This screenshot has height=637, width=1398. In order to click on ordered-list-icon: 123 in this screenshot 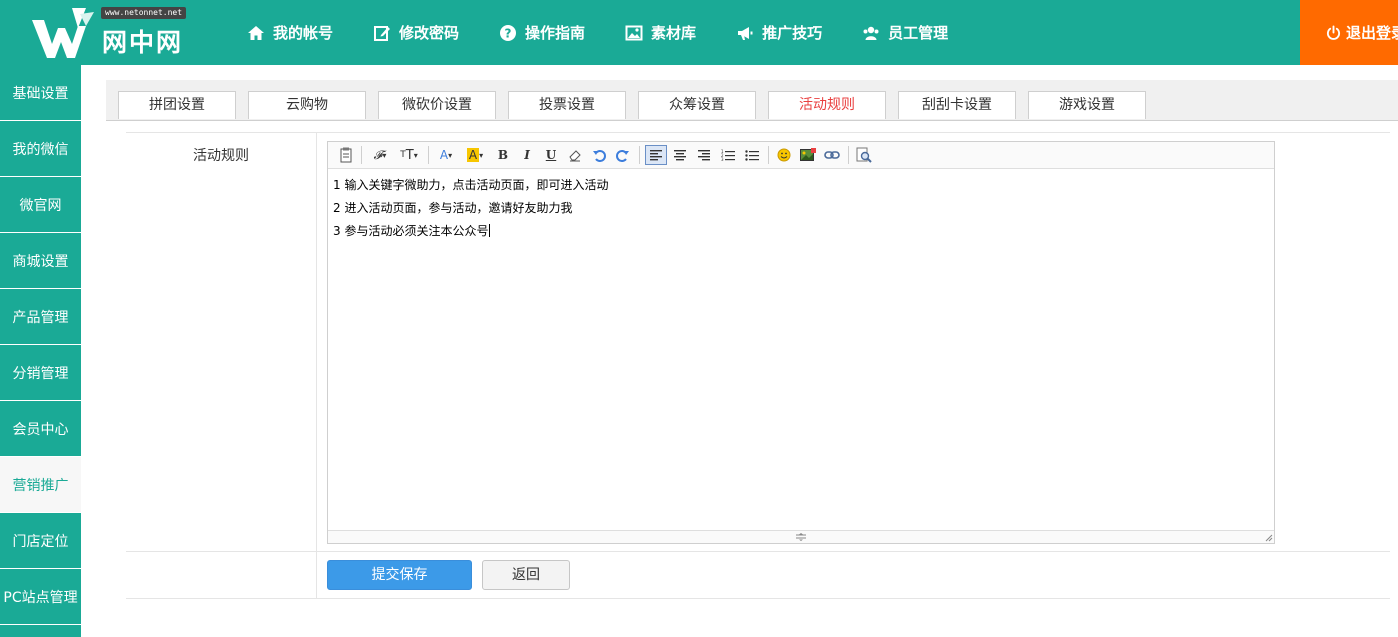, I will do `click(728, 155)`.